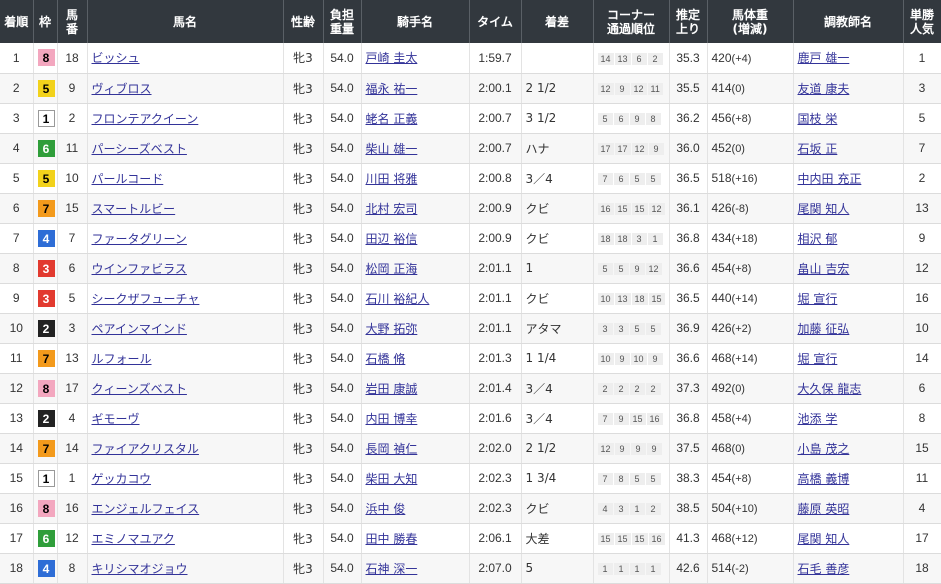  What do you see at coordinates (392, 569) in the screenshot?
I see `jockey-link: 石神 深一` at bounding box center [392, 569].